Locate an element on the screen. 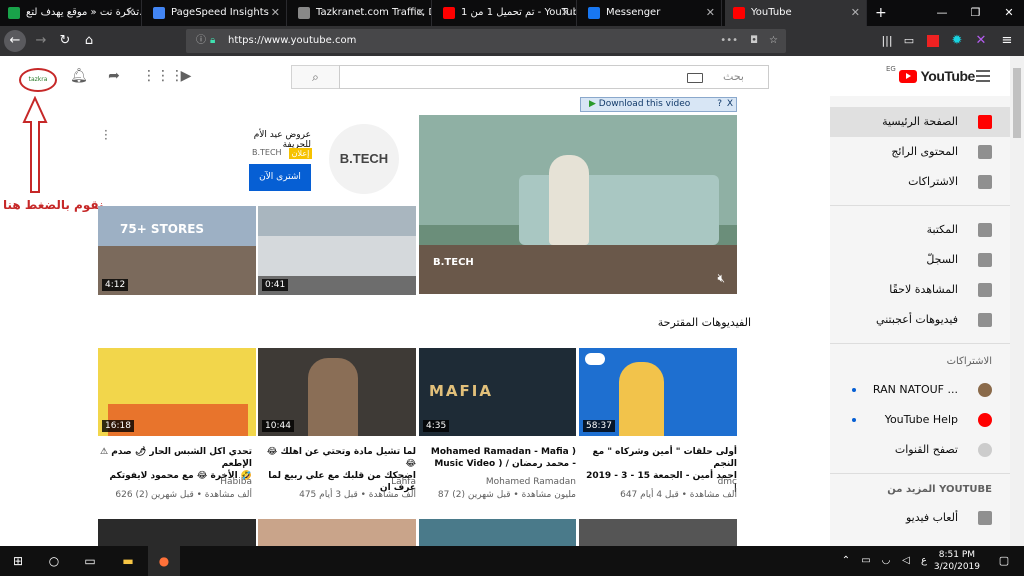 The image size is (1024, 576). clock: 8:51 PM 3/20/2019 is located at coordinates (957, 561).